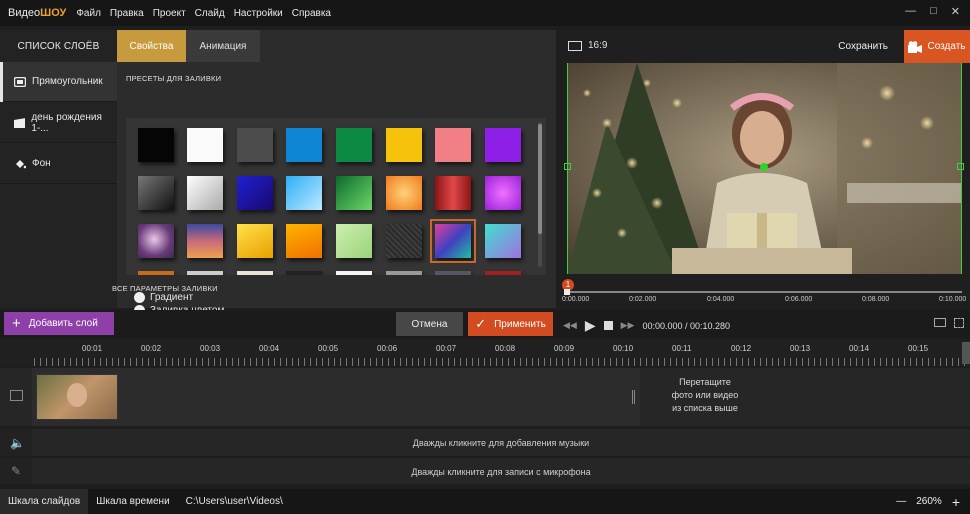  Describe the element at coordinates (210, 13) in the screenshot. I see `menu-slide: Слайд` at that location.